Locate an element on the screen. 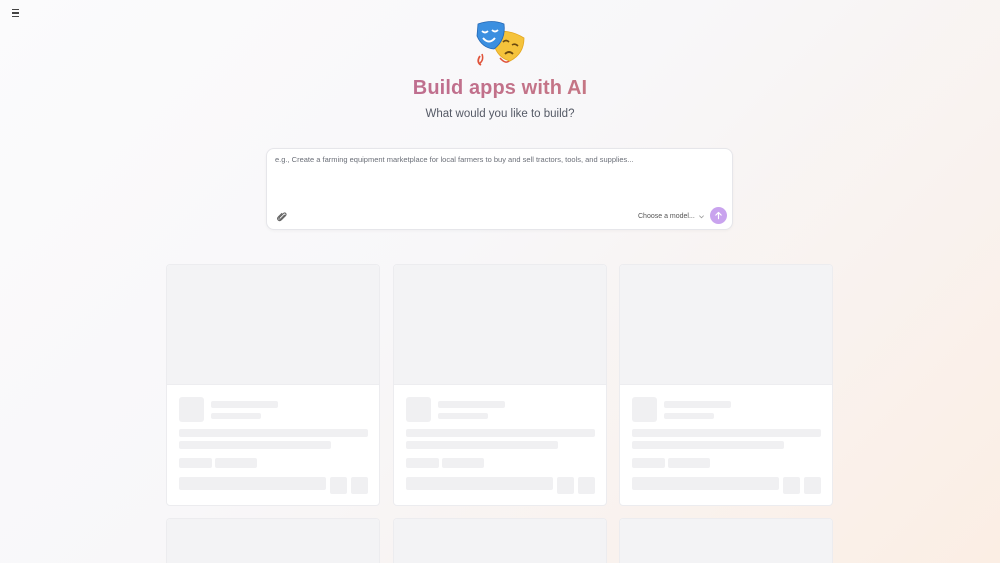 The image size is (1000, 563). hamburger-menu-icon is located at coordinates (15, 10).